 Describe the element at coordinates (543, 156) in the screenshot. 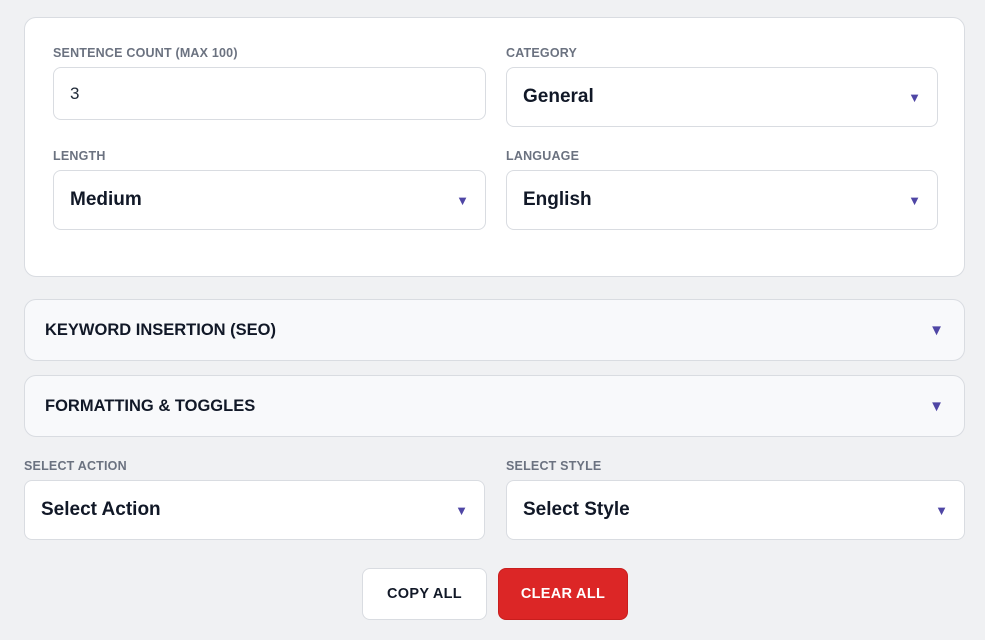

I see `language-label: LANGUAGE` at that location.